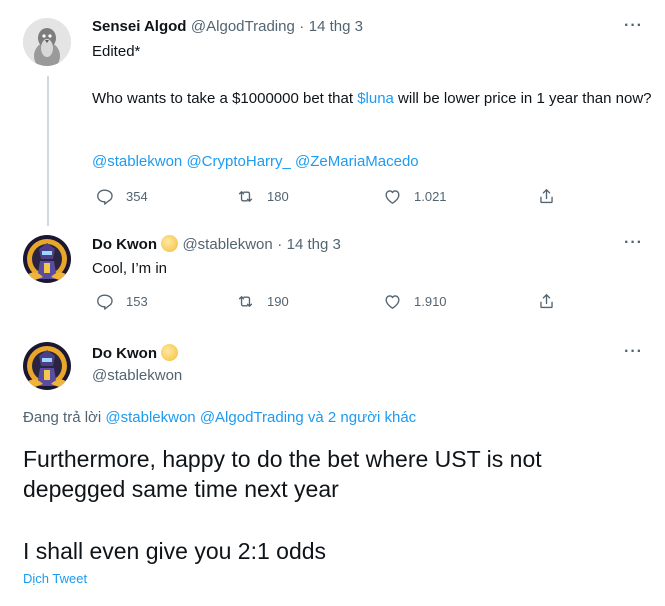  What do you see at coordinates (278, 196) in the screenshot?
I see `retweet-count: 180` at bounding box center [278, 196].